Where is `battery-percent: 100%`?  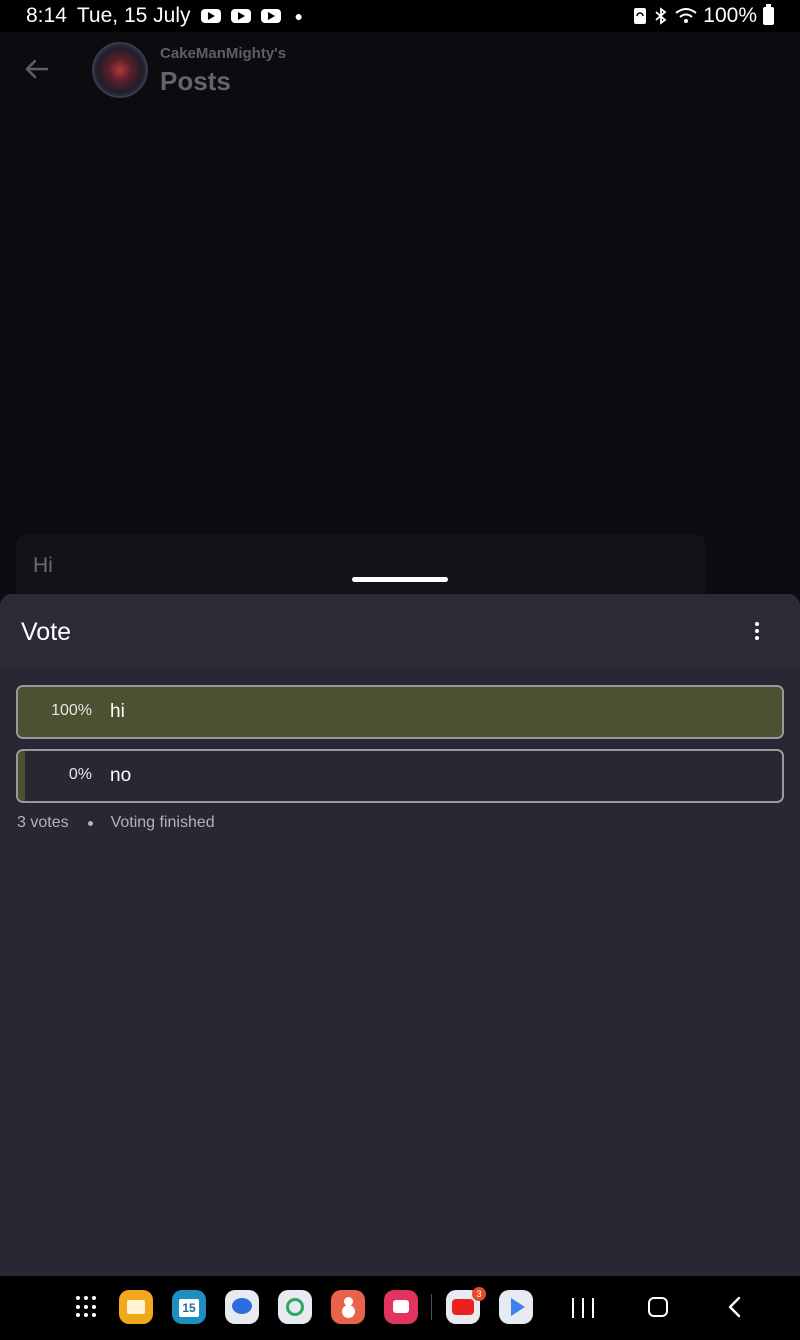
battery-percent: 100% is located at coordinates (730, 15).